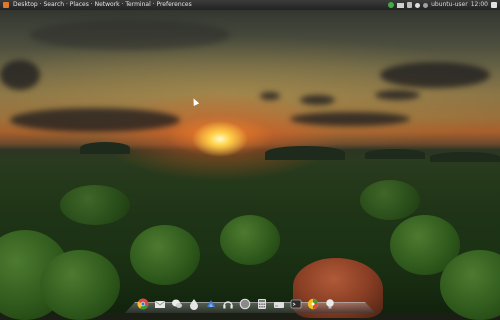  Describe the element at coordinates (426, 5) in the screenshot. I see `mail-indicator-icon` at that location.